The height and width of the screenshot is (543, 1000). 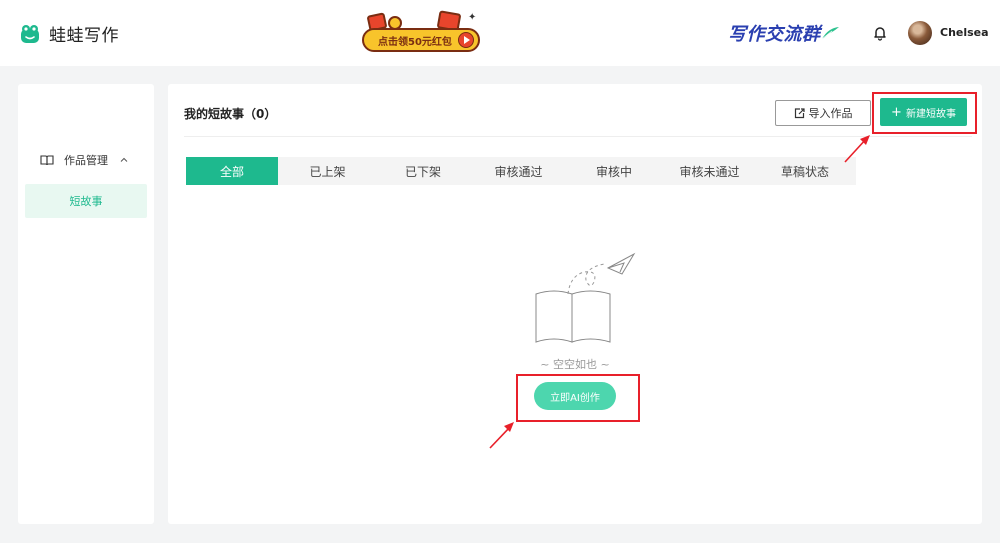 I want to click on empty-book-illustration, so click(x=585, y=297).